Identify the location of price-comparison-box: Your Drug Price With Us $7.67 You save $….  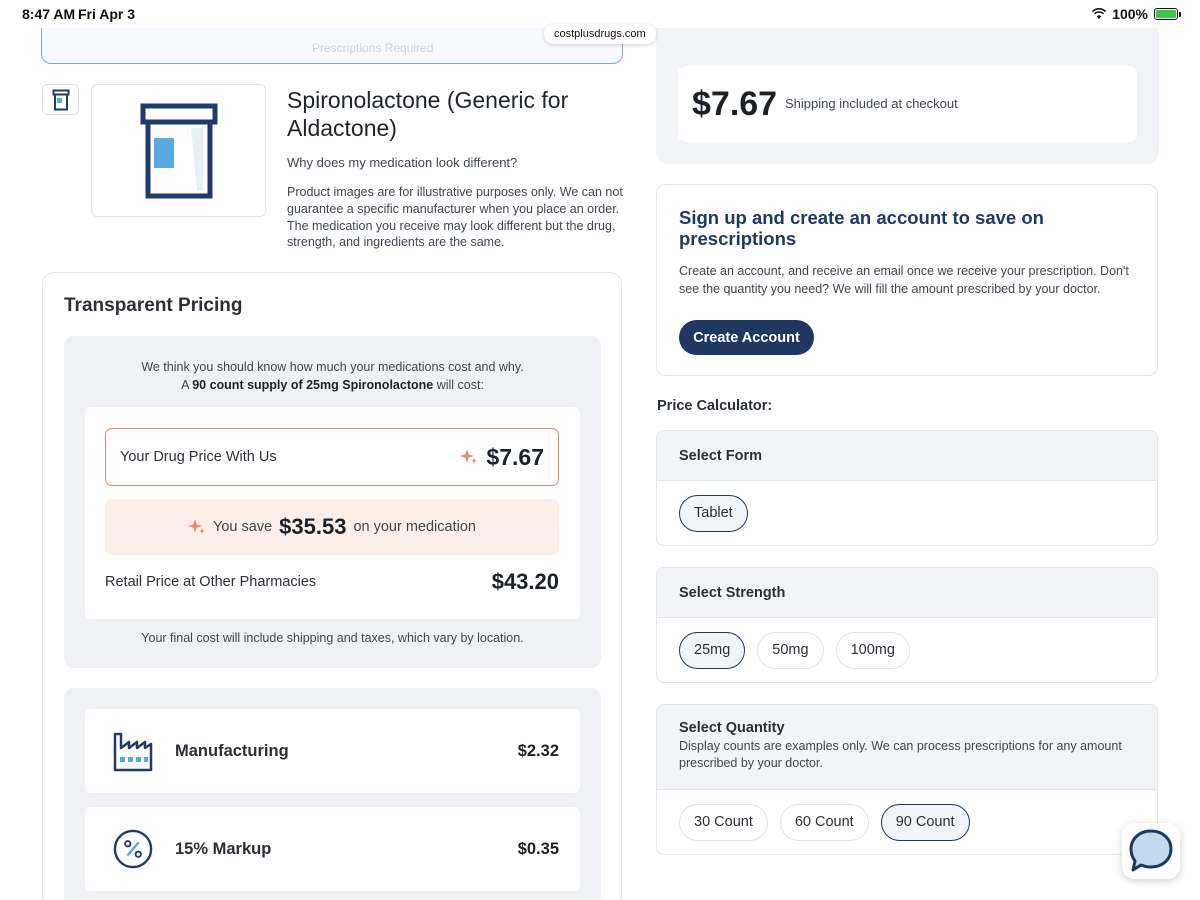
(332, 513).